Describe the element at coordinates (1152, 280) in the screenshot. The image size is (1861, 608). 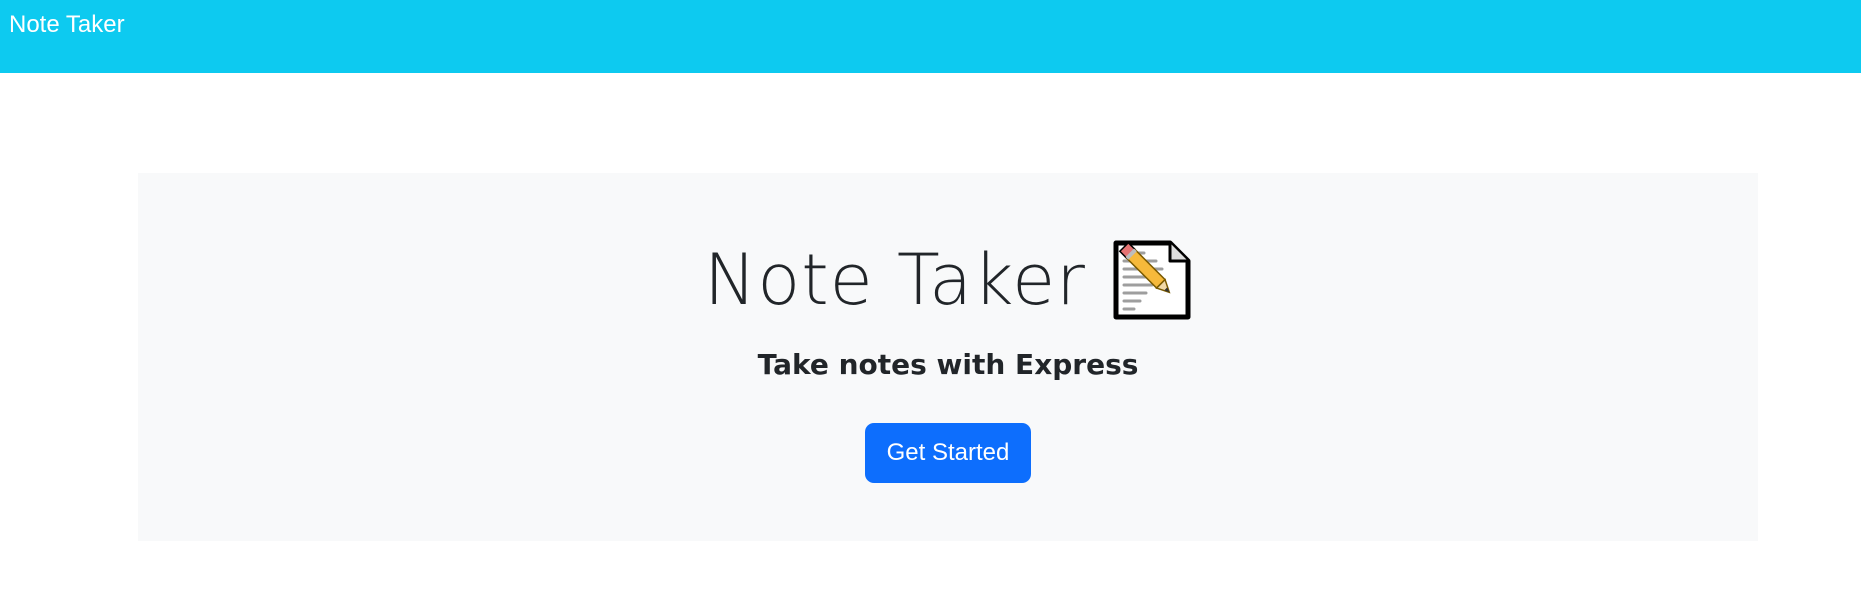
I see `memo-icon` at that location.